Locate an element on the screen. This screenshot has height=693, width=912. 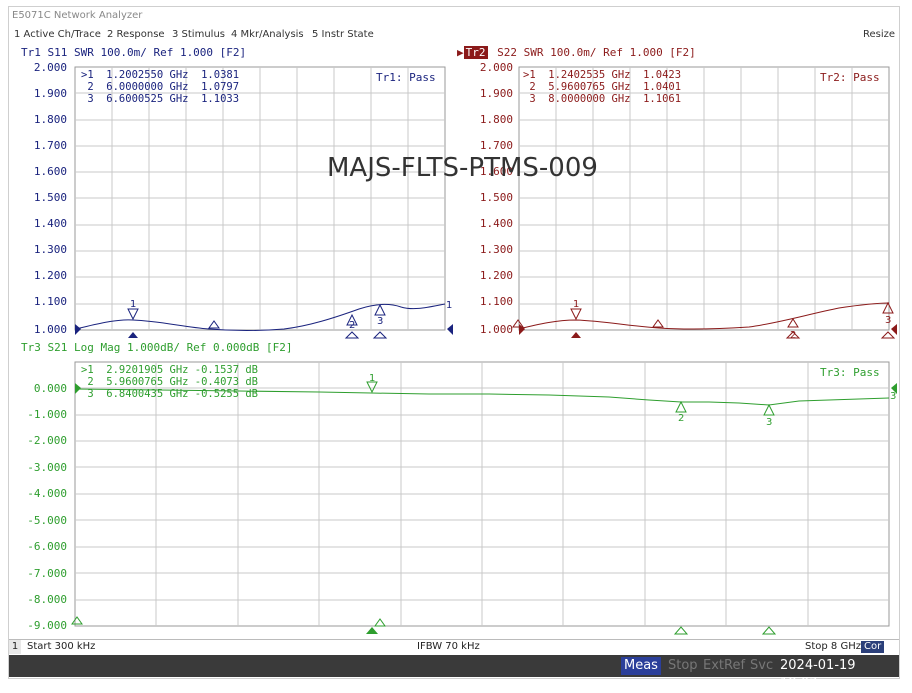
tr1-marker-1-icon is located at coordinates (133, 314).